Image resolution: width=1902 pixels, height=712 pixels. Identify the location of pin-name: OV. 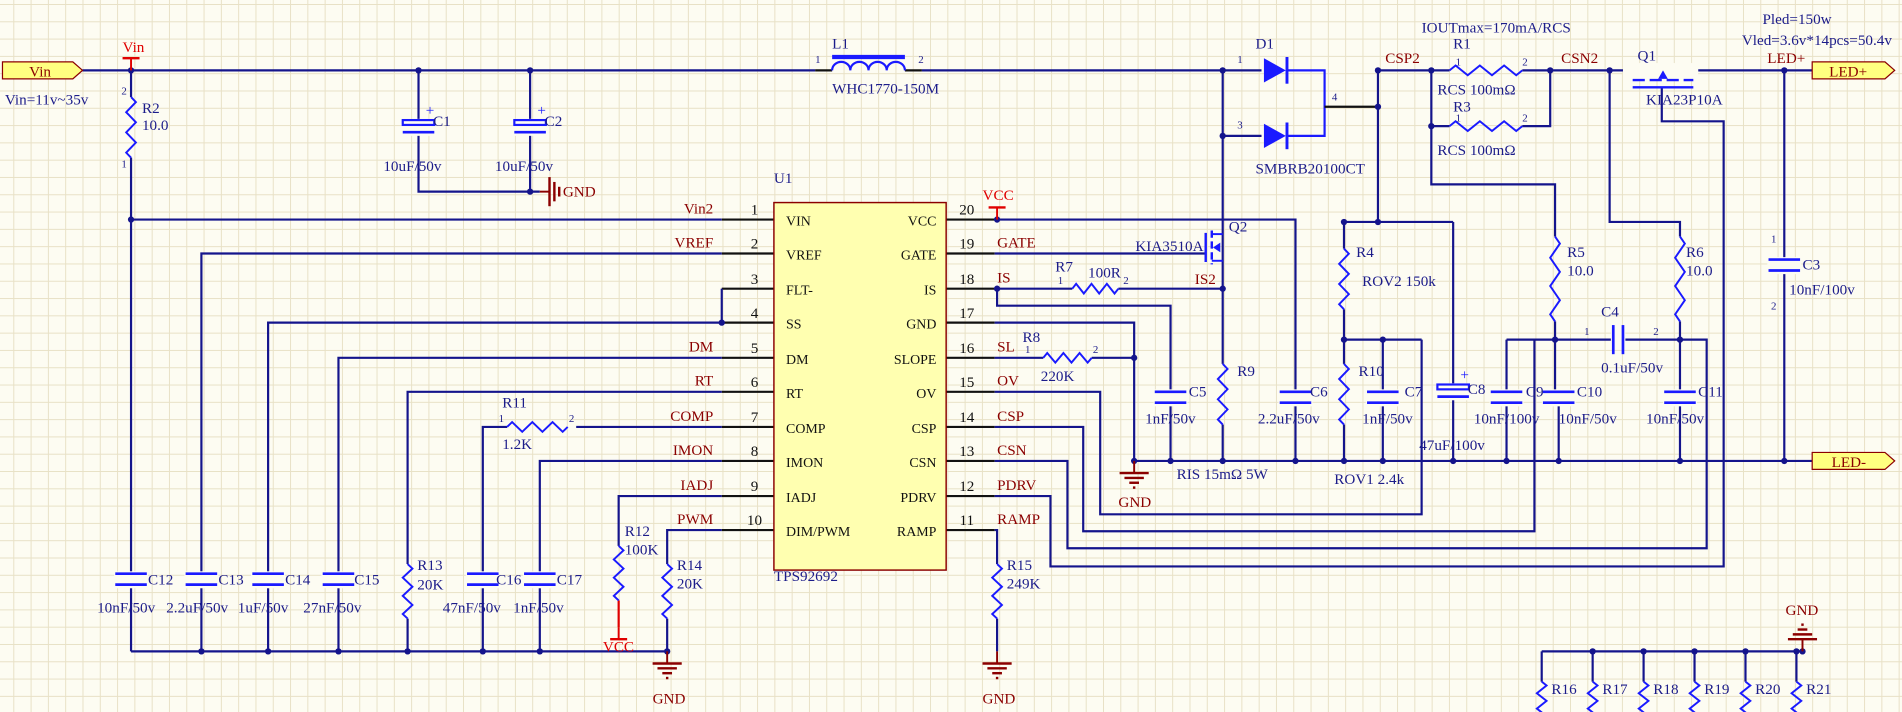
(926, 394).